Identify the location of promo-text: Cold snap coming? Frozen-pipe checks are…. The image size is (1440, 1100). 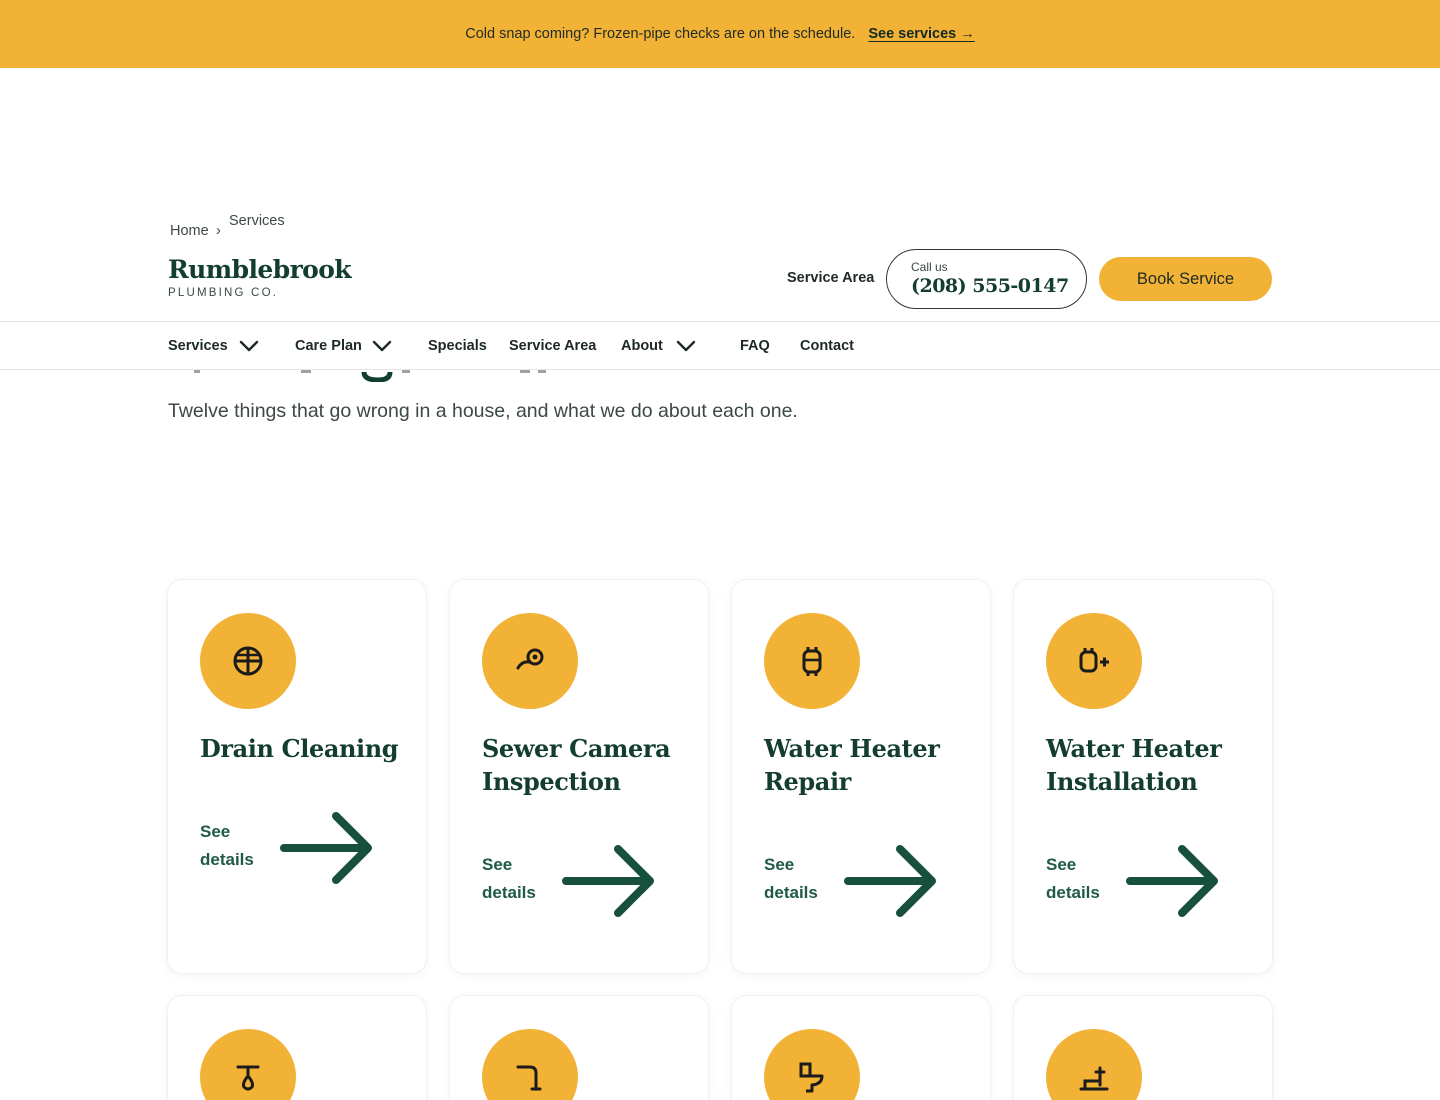
(660, 34).